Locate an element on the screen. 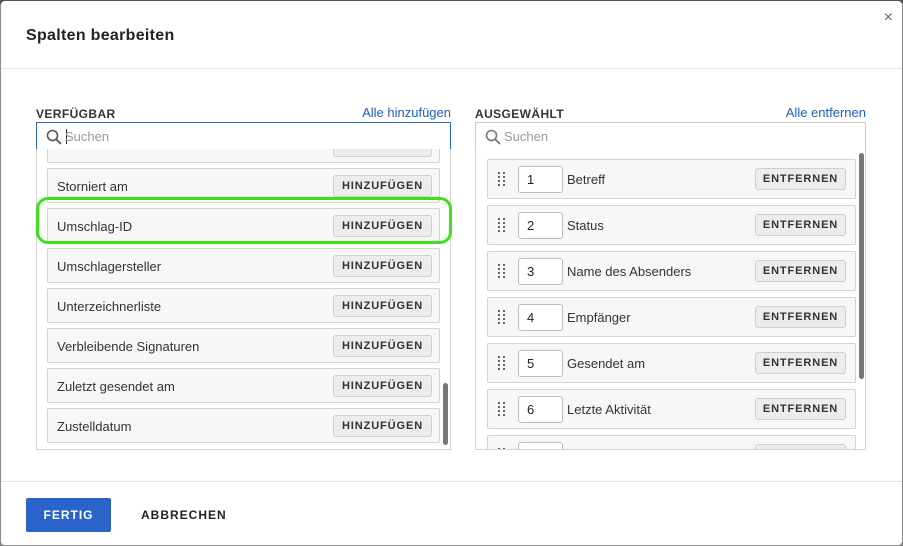  item-label: Storniert am is located at coordinates (92, 186).